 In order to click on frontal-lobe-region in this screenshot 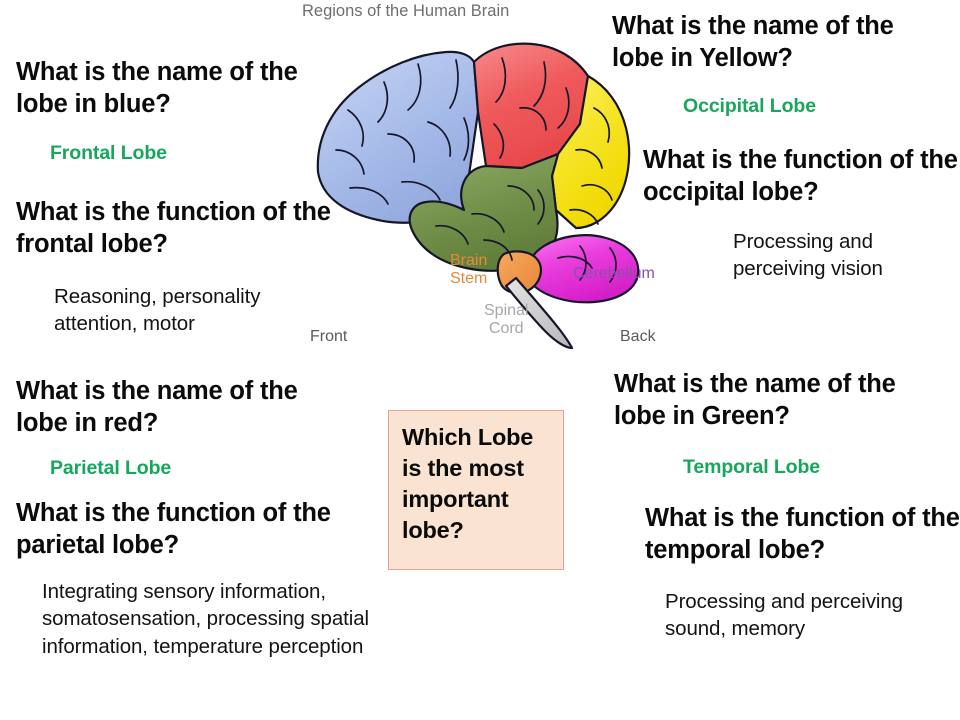, I will do `click(398, 137)`.